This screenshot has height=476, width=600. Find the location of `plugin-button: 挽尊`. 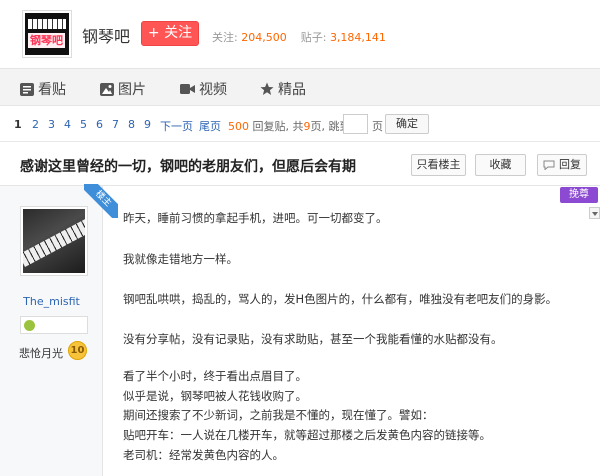

plugin-button: 挽尊 is located at coordinates (579, 195).